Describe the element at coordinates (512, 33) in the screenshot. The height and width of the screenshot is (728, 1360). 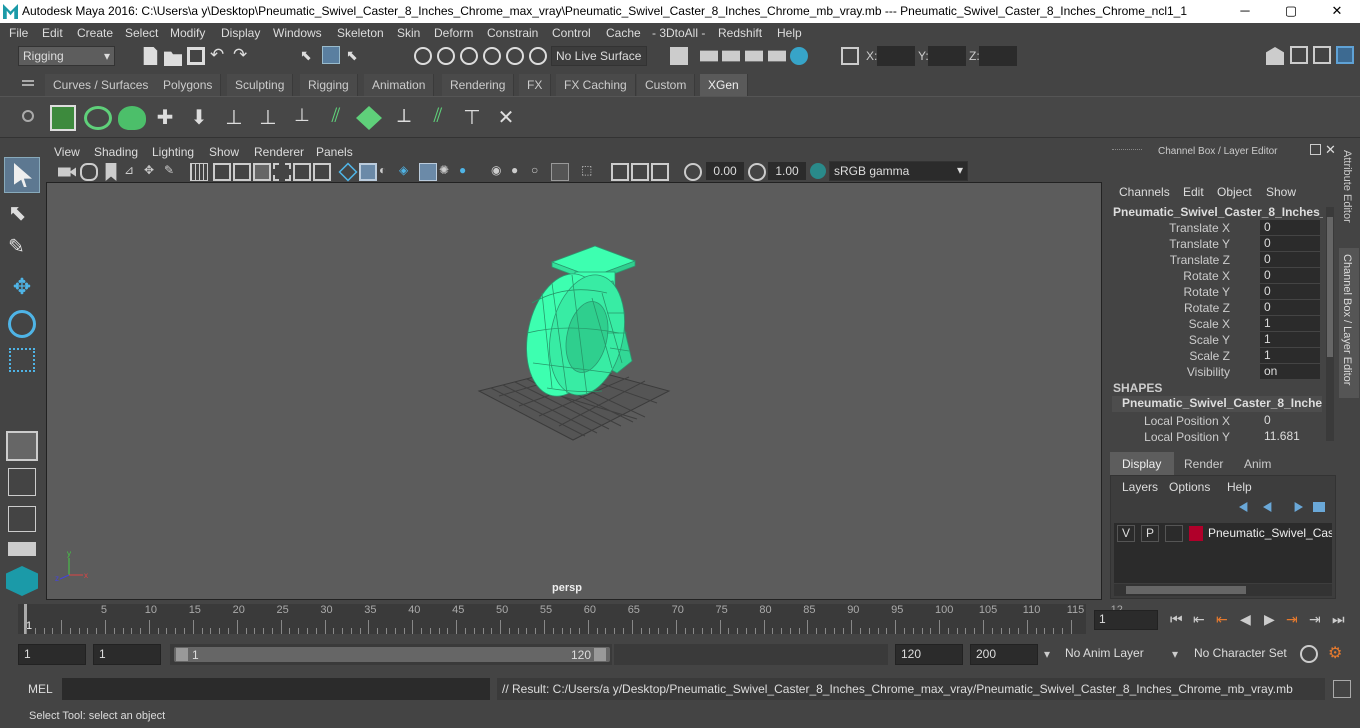
I see `menu-constrain: Constrain` at that location.